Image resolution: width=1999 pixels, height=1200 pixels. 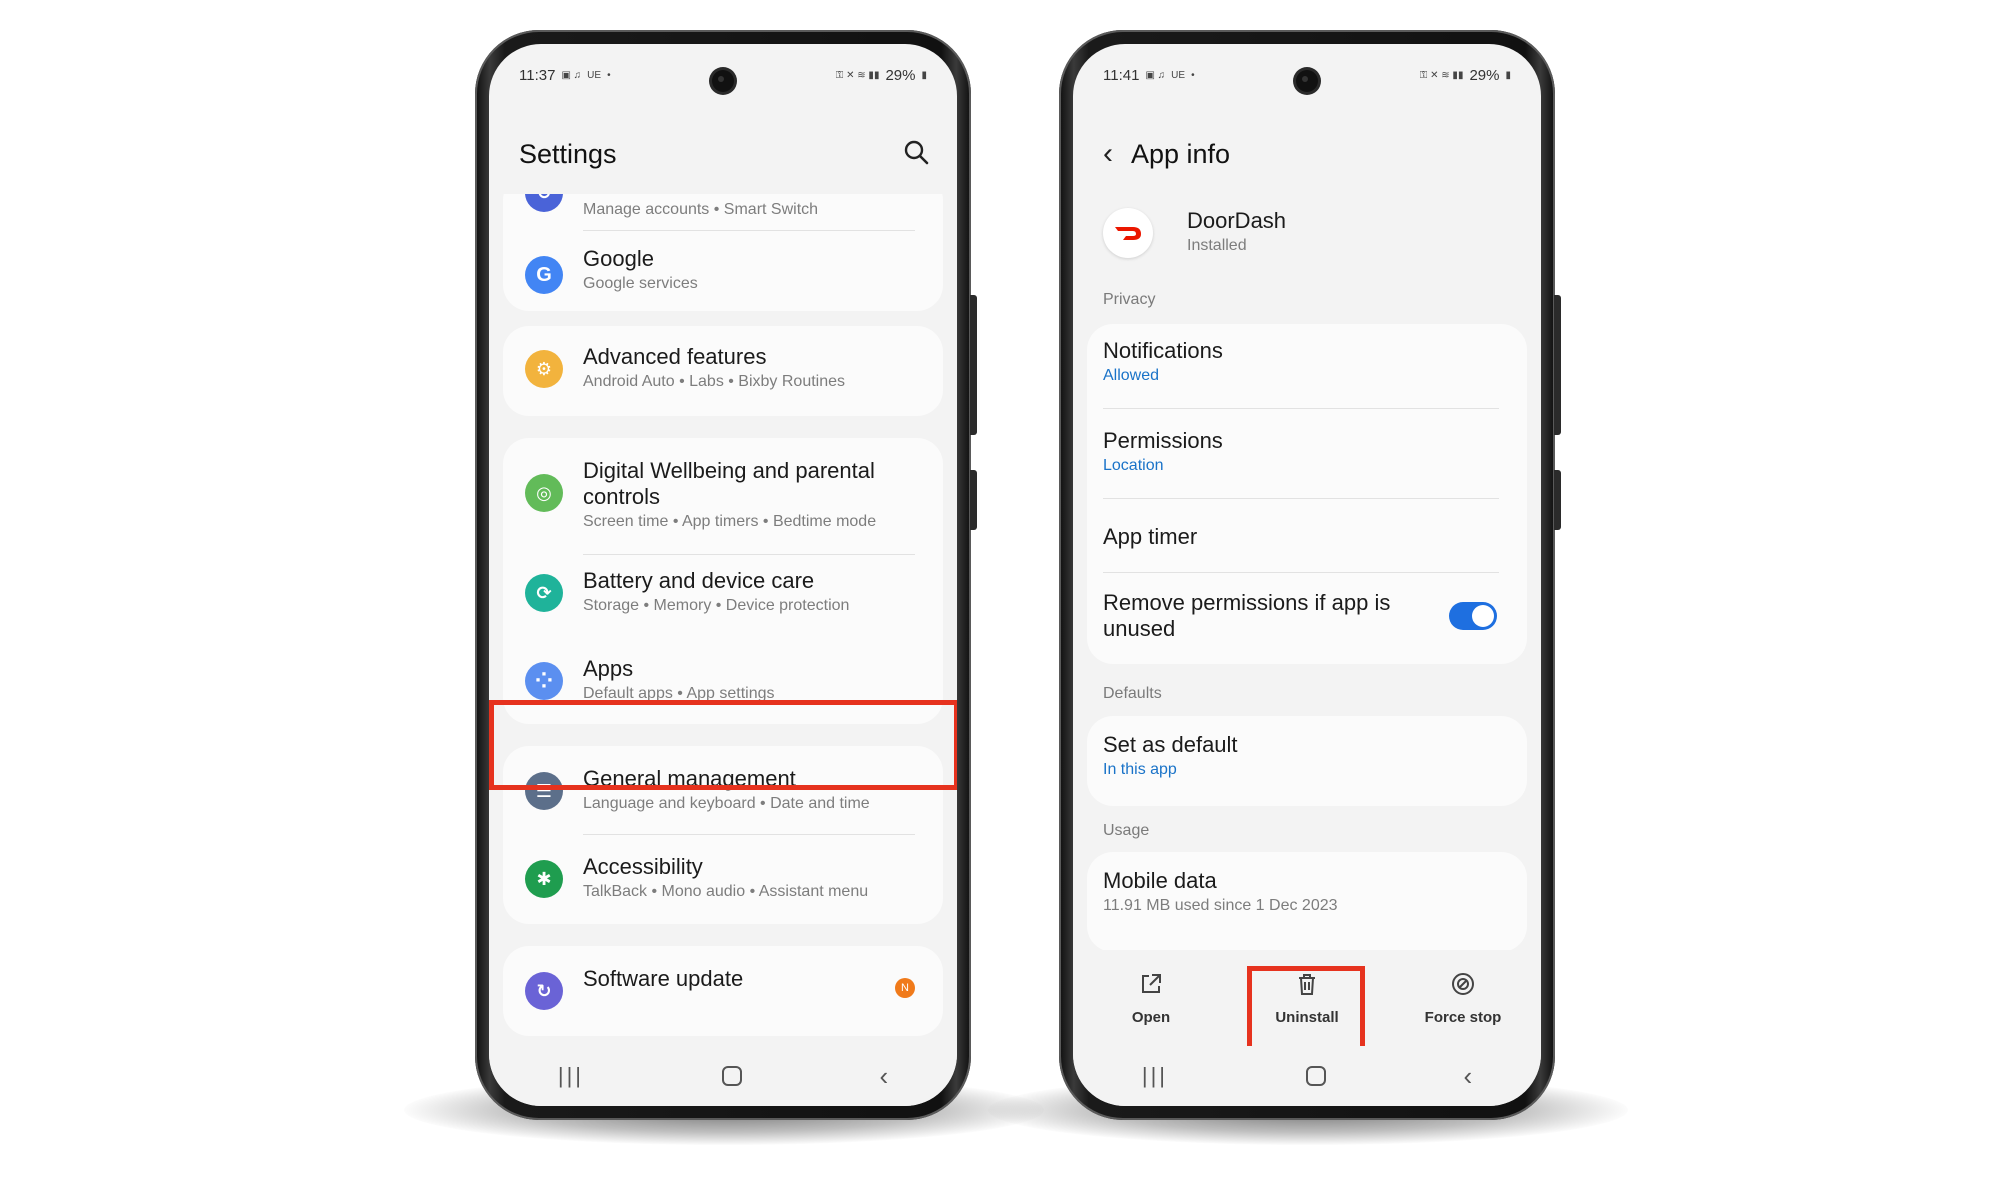 I want to click on accounts-icon: ↻, so click(x=544, y=203).